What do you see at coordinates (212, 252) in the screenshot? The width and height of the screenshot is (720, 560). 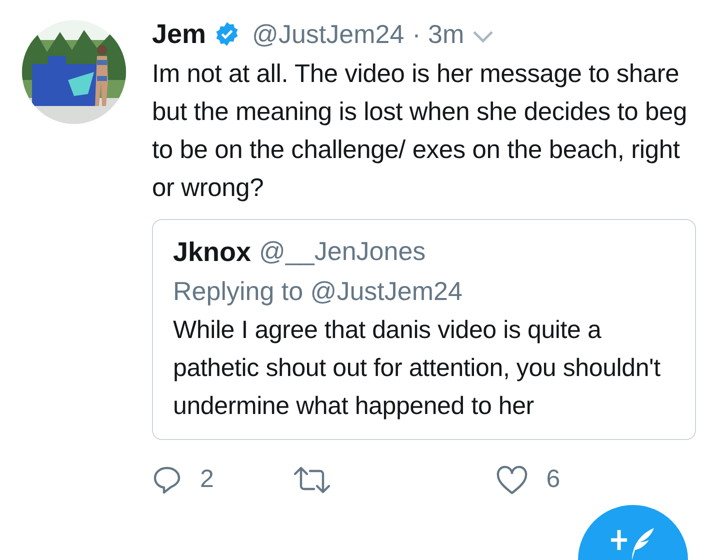 I see `quoted-user-name: Jknox` at bounding box center [212, 252].